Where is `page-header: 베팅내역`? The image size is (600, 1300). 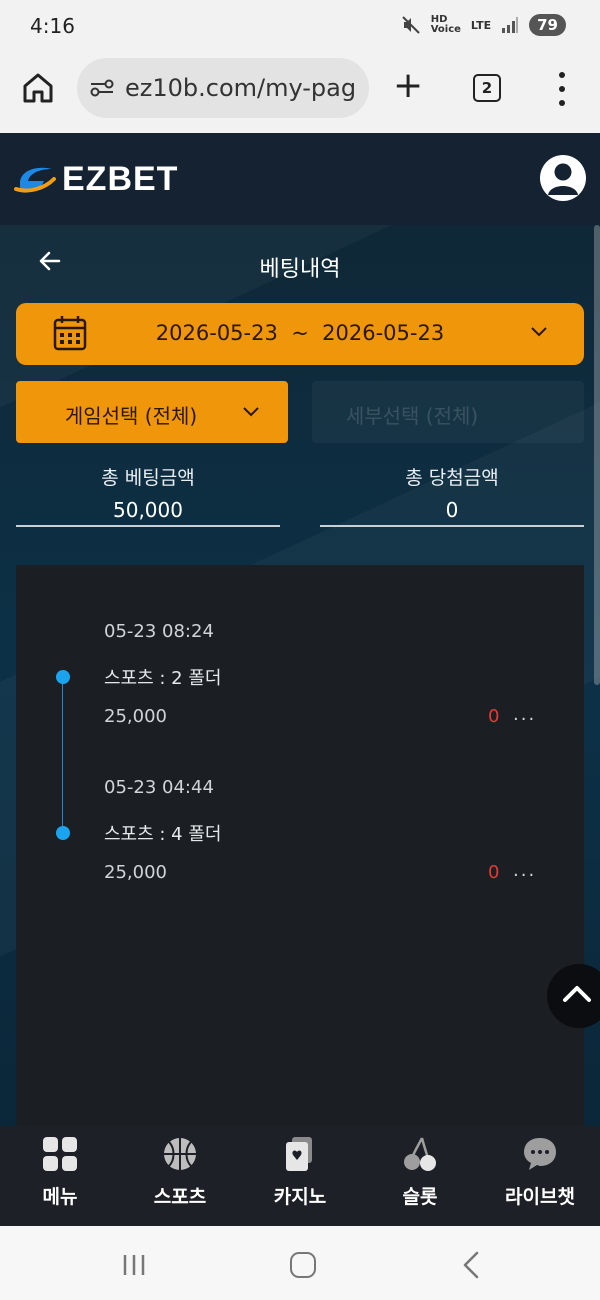 page-header: 베팅내역 is located at coordinates (300, 264).